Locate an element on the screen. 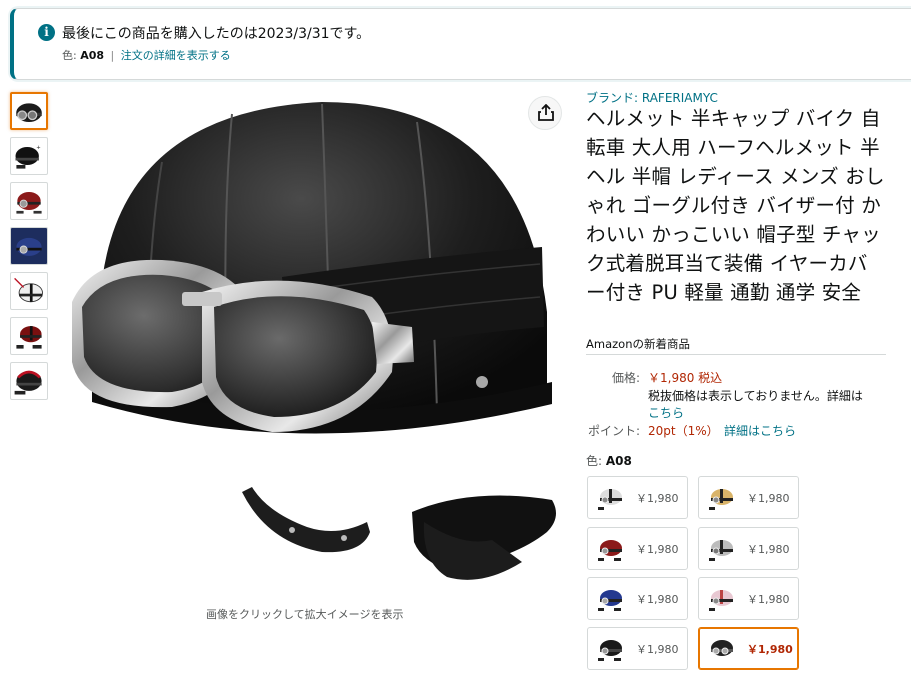 Image resolution: width=911 pixels, height=683 pixels. variant-swatch-3: ￥1,980 is located at coordinates (637, 548).